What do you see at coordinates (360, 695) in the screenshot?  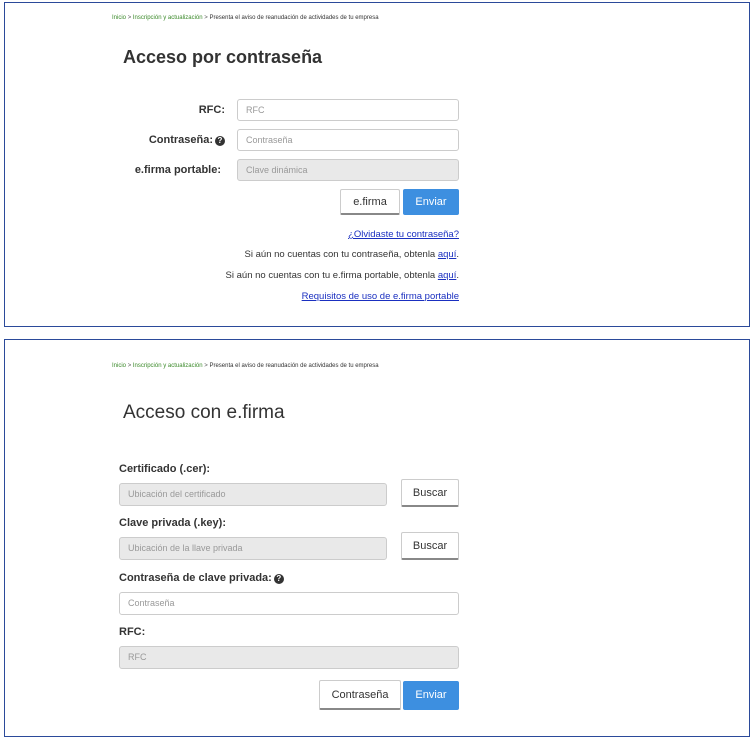 I see `password-button: Contraseña` at bounding box center [360, 695].